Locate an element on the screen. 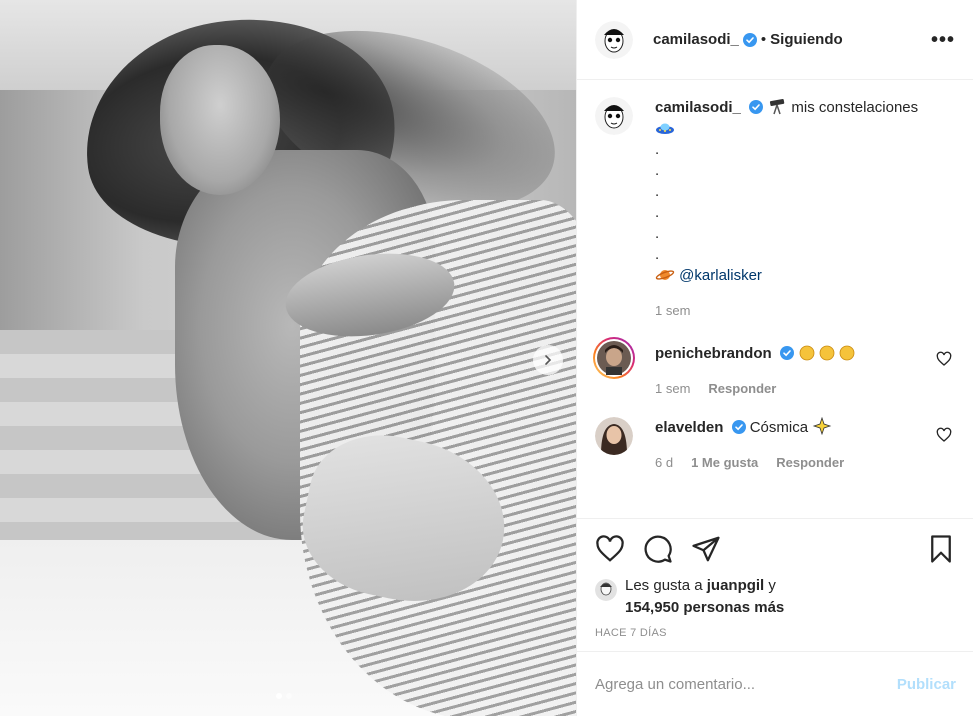  comment-meta: 1 sem Responder is located at coordinates (805, 388).